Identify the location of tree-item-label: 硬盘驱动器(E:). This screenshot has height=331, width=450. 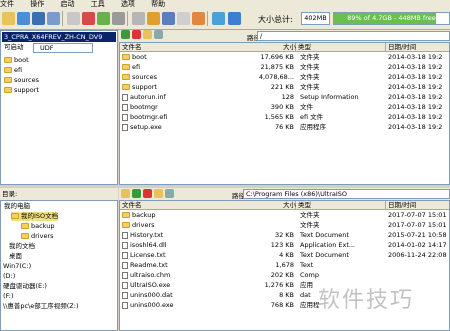
(25, 286).